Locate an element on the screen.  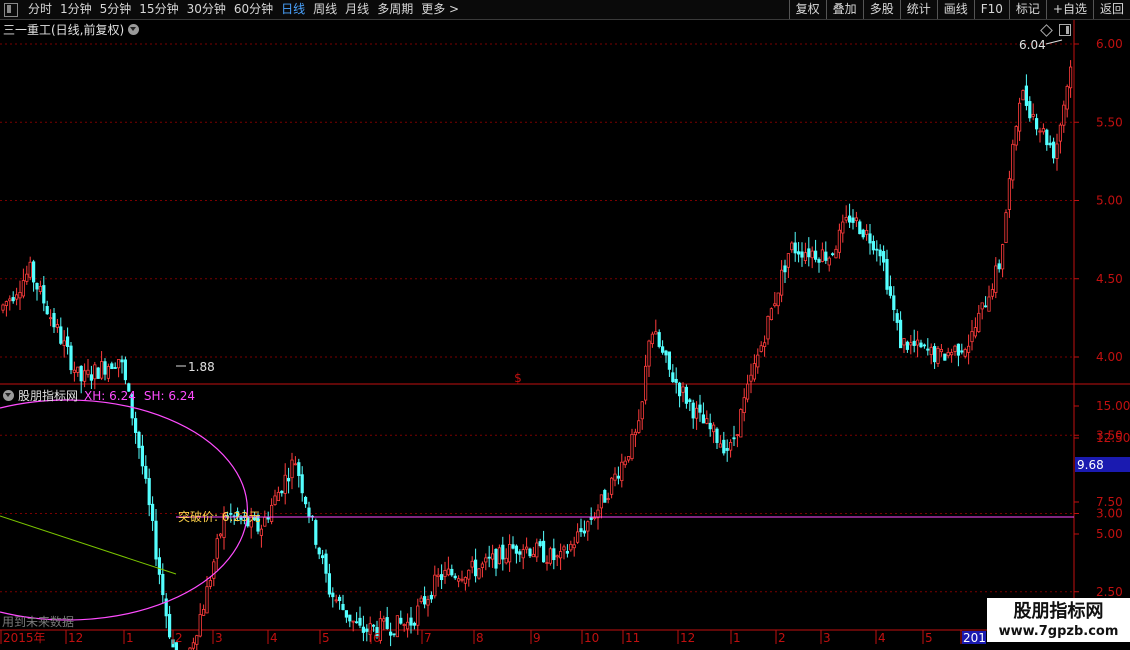
price-tick-label: 5.50 is located at coordinates (1109, 122).